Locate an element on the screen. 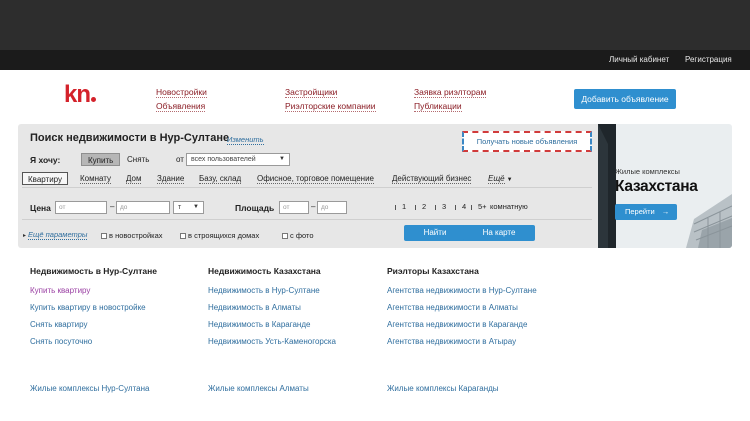 The height and width of the screenshot is (421, 750). nav-link-developers: Застройщики is located at coordinates (311, 92).